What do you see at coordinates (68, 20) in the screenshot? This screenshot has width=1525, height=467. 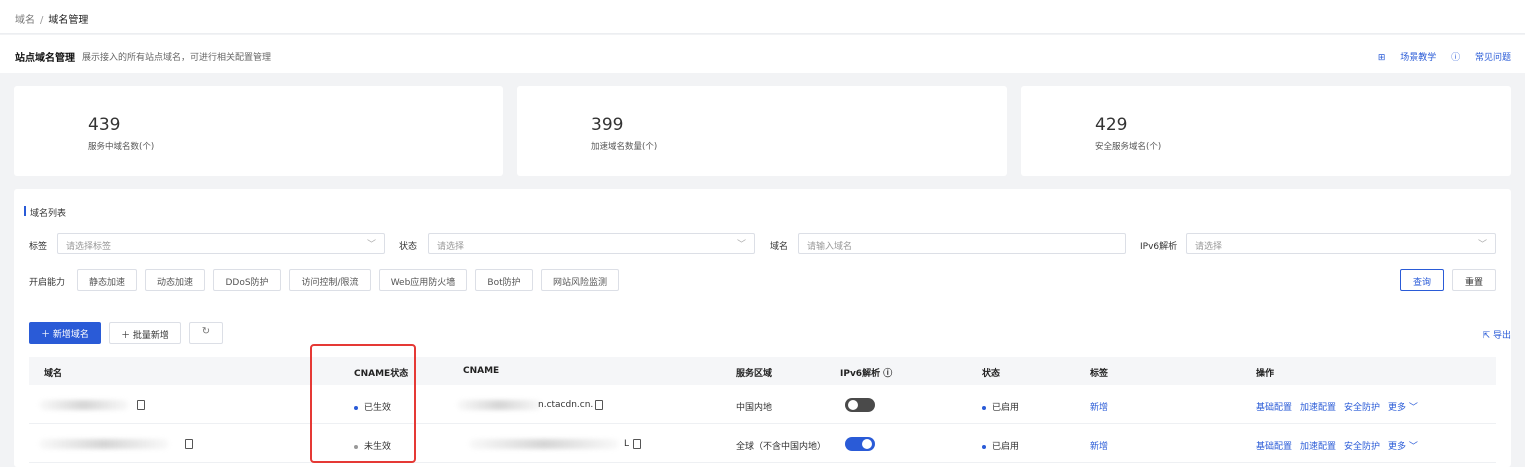 I see `breadcrumb-current: 域名管理` at bounding box center [68, 20].